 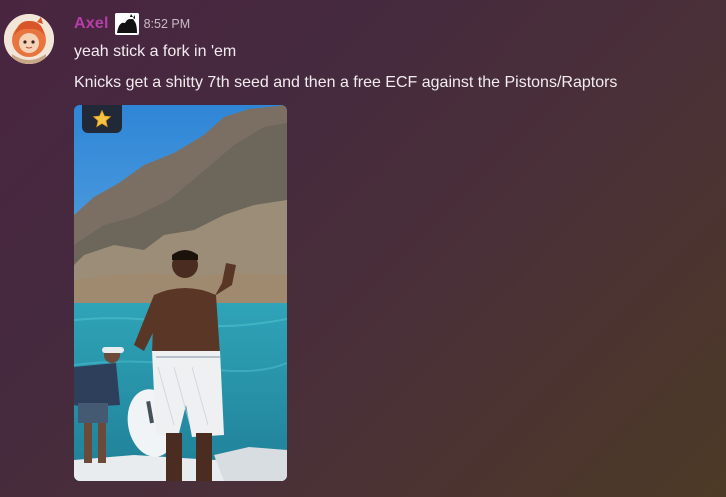 I want to click on timestamp: 8:52 PM, so click(x=167, y=24).